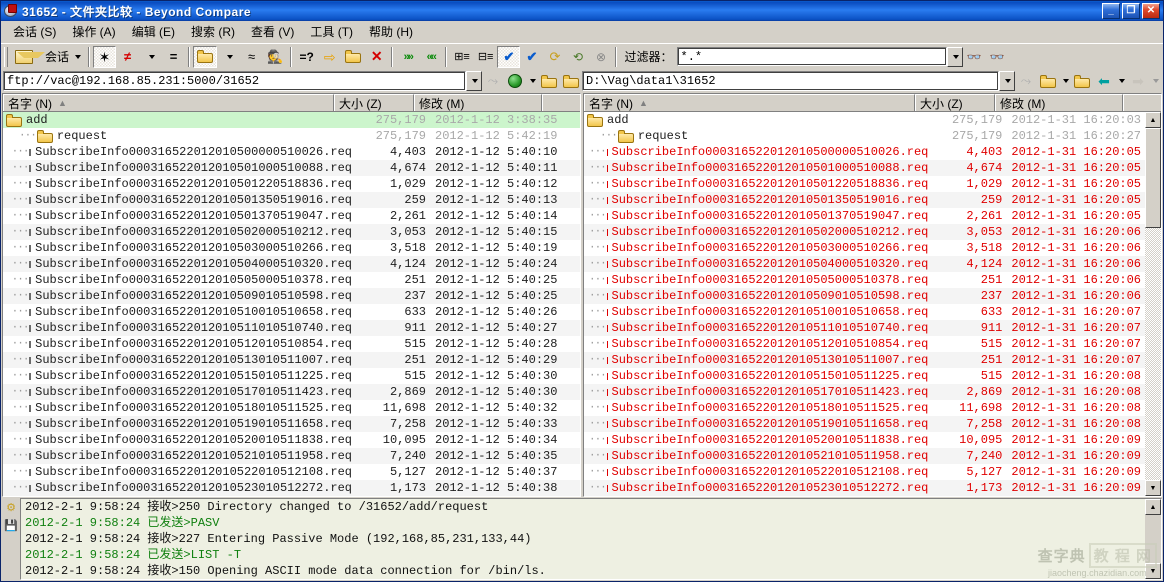 The height and width of the screenshot is (582, 1164). What do you see at coordinates (275, 57) in the screenshot?
I see `show-hidden-button: 🕵` at bounding box center [275, 57].